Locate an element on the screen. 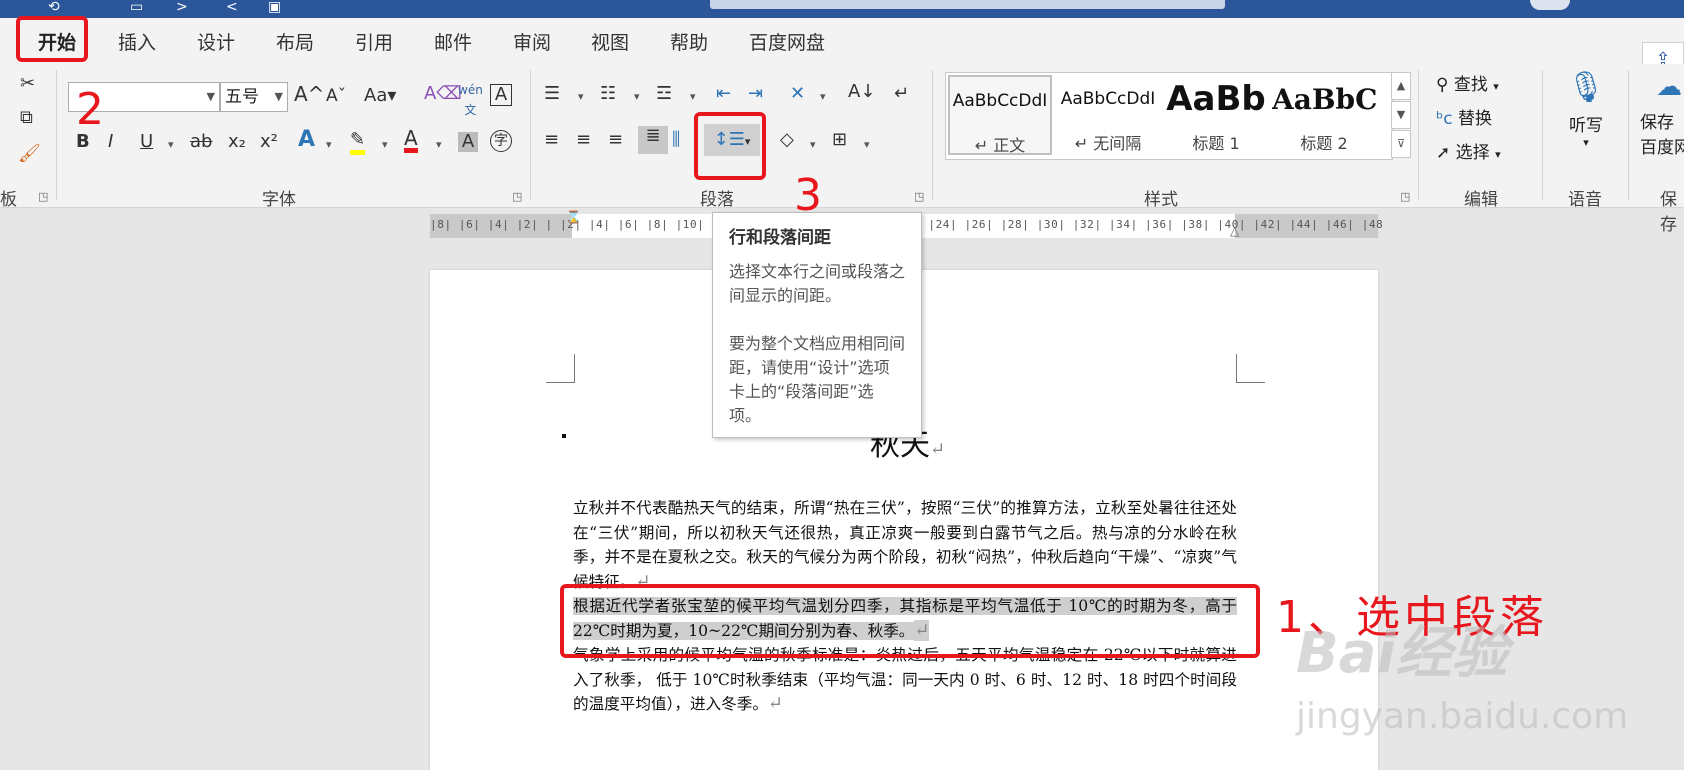  tab-layout: 布局 is located at coordinates (295, 41).